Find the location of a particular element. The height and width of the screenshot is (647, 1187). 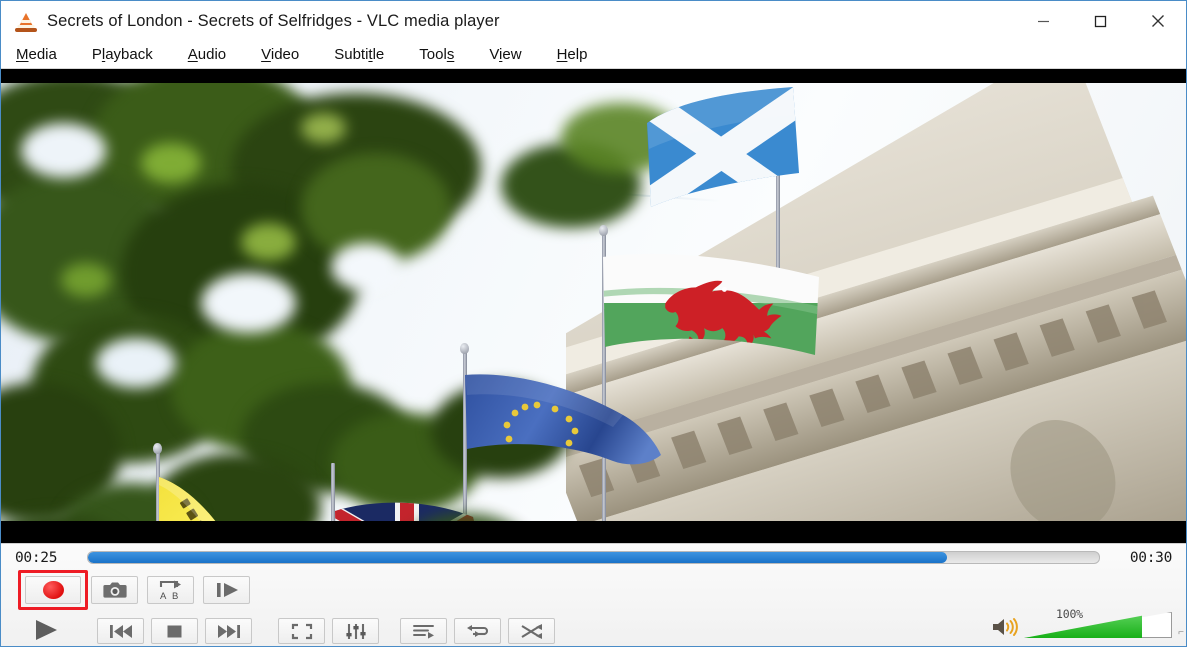

loop-button is located at coordinates (477, 631).